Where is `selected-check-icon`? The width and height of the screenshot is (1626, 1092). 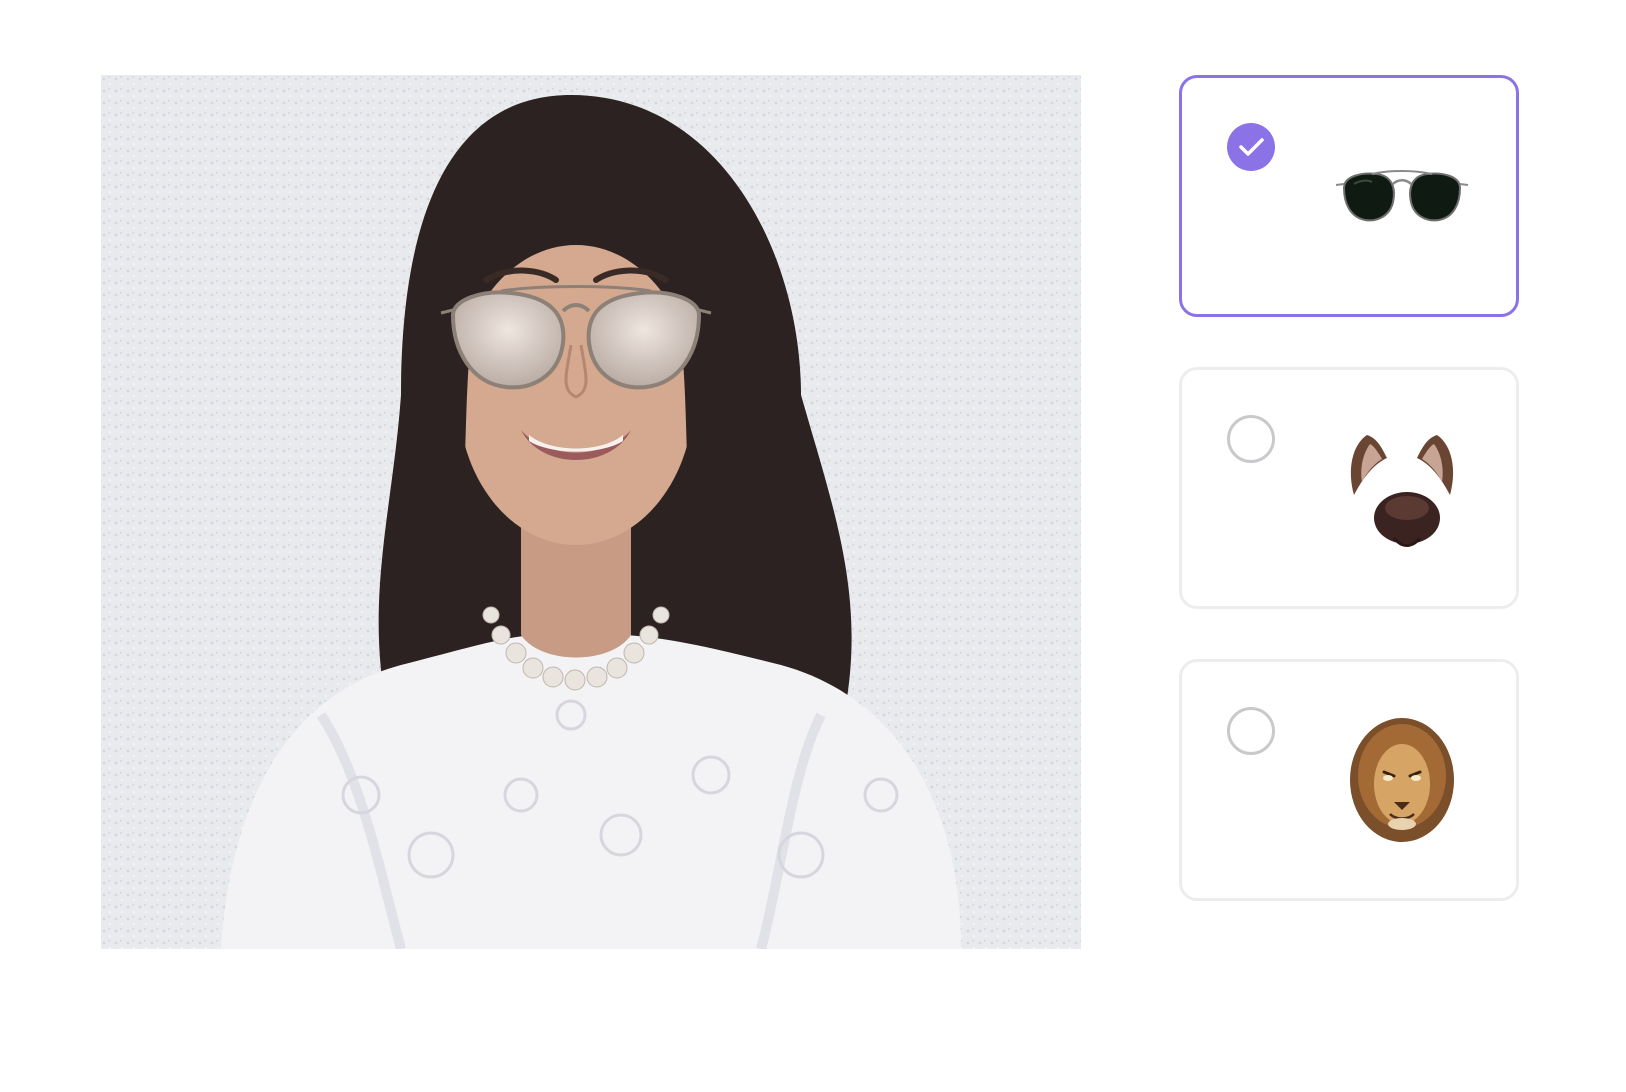
selected-check-icon is located at coordinates (1251, 147).